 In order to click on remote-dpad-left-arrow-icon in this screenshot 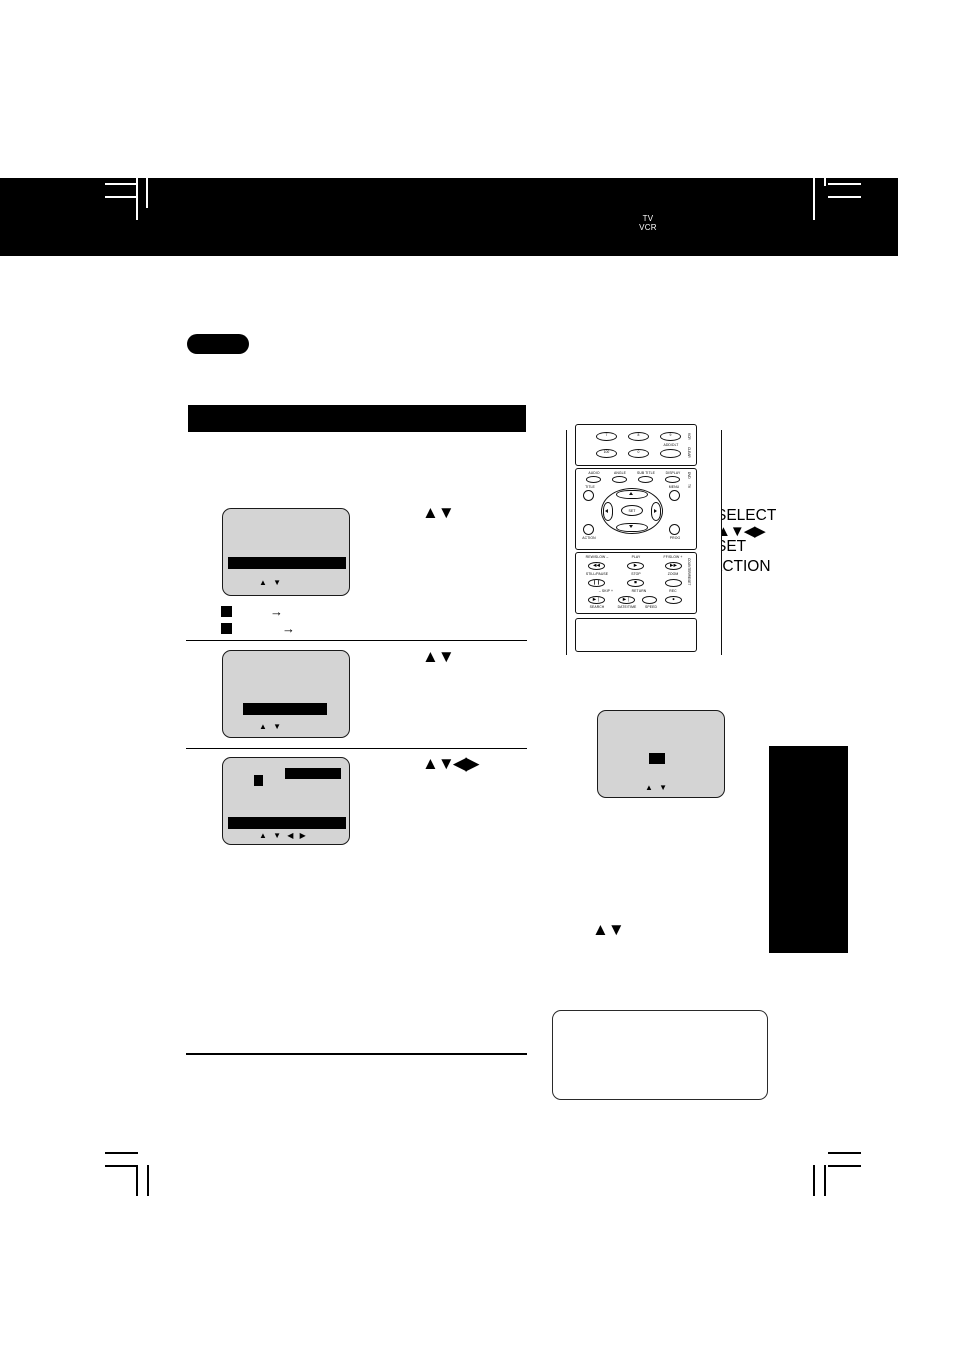, I will do `click(606, 511)`.